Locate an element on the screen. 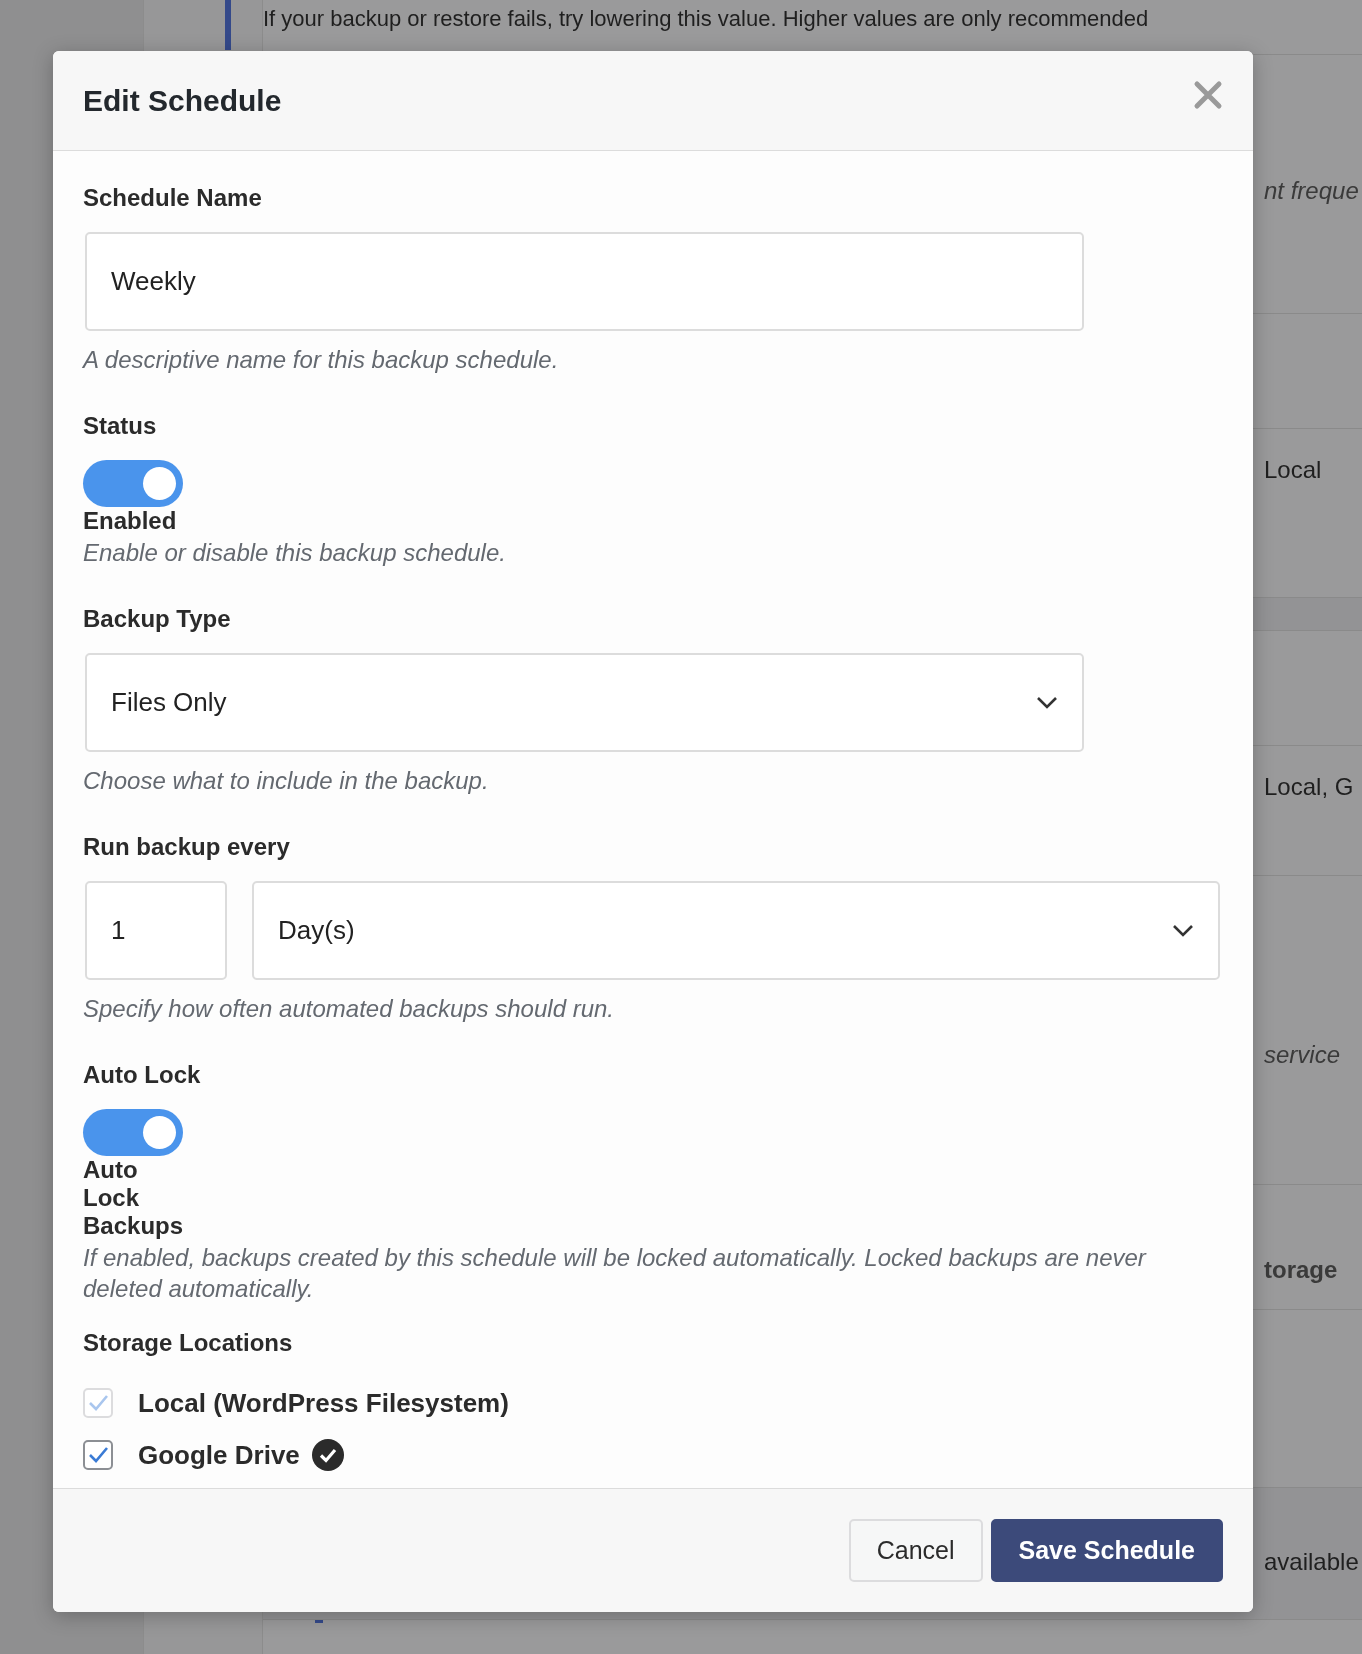  toggle-label: Auto Lock Backups is located at coordinates (134, 1198).